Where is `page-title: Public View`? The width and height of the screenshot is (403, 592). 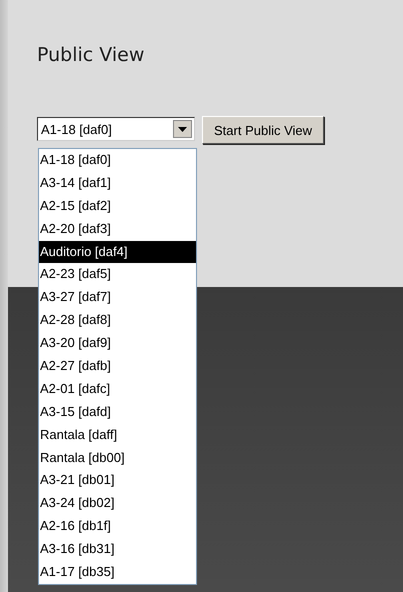
page-title: Public View is located at coordinates (91, 55).